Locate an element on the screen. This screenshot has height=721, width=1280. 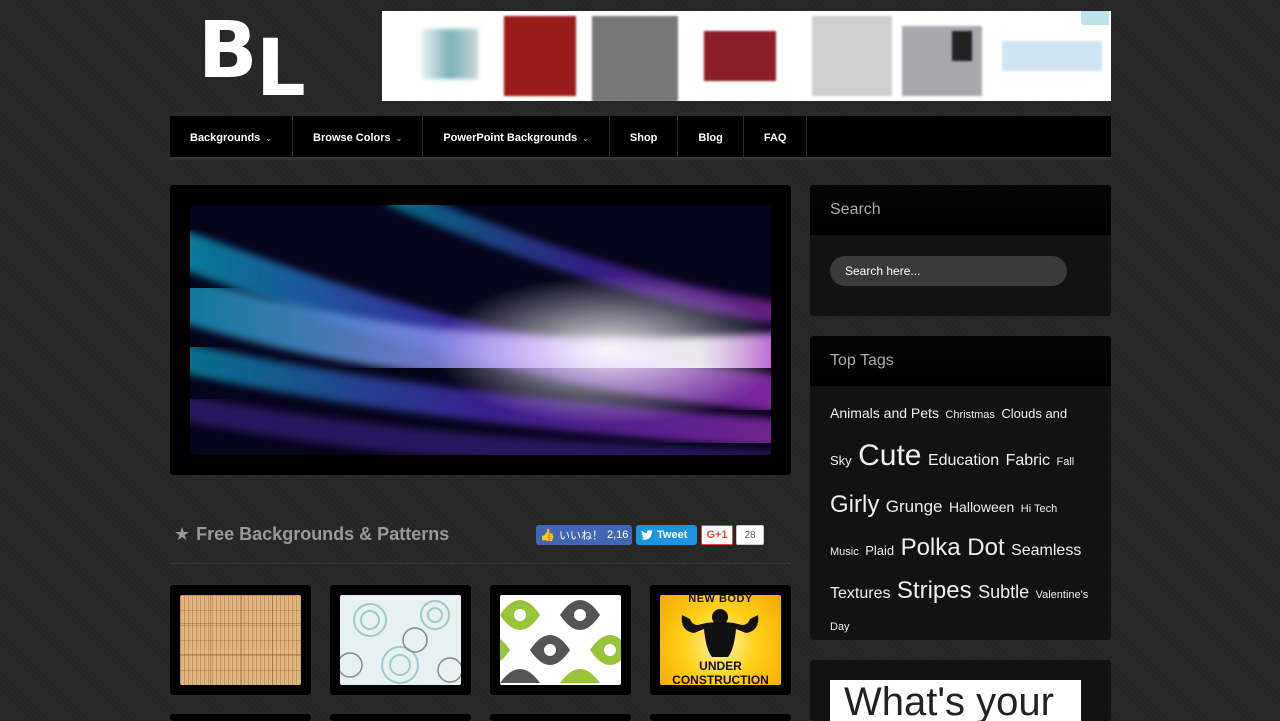
tag-link: Plaid is located at coordinates (879, 550).